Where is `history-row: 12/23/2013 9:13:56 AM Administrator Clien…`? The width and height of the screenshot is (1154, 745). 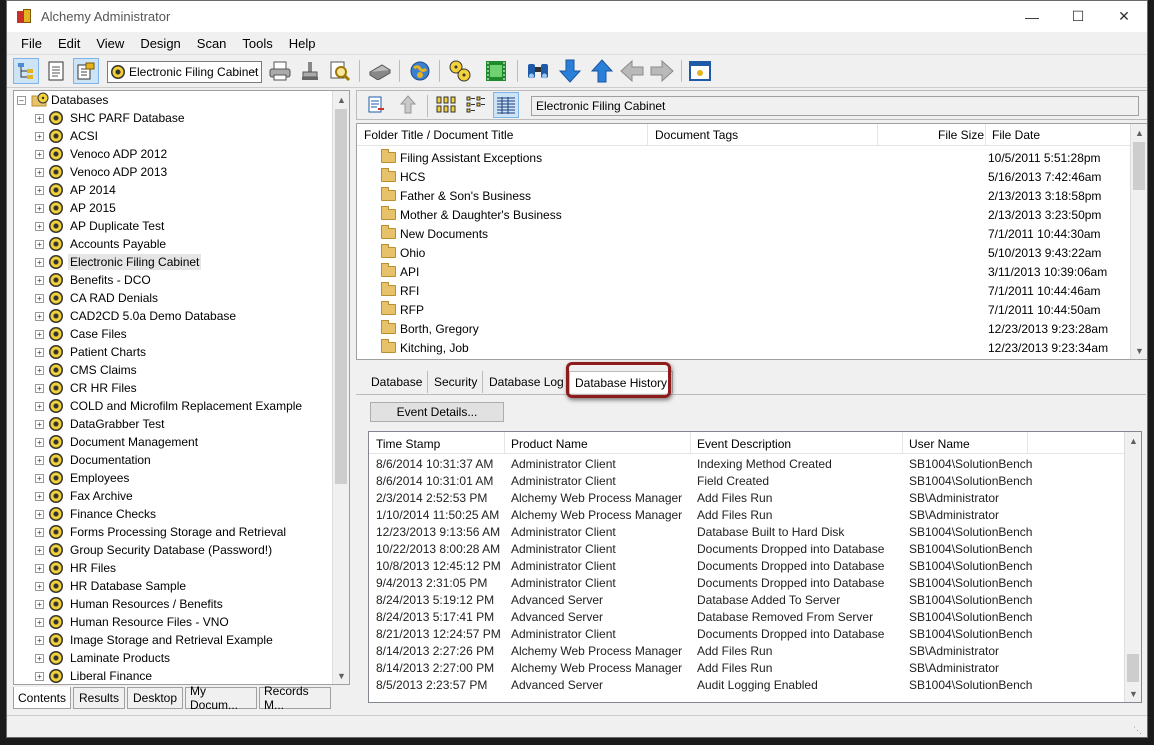 history-row: 12/23/2013 9:13:56 AM Administrator Clien… is located at coordinates (747, 532).